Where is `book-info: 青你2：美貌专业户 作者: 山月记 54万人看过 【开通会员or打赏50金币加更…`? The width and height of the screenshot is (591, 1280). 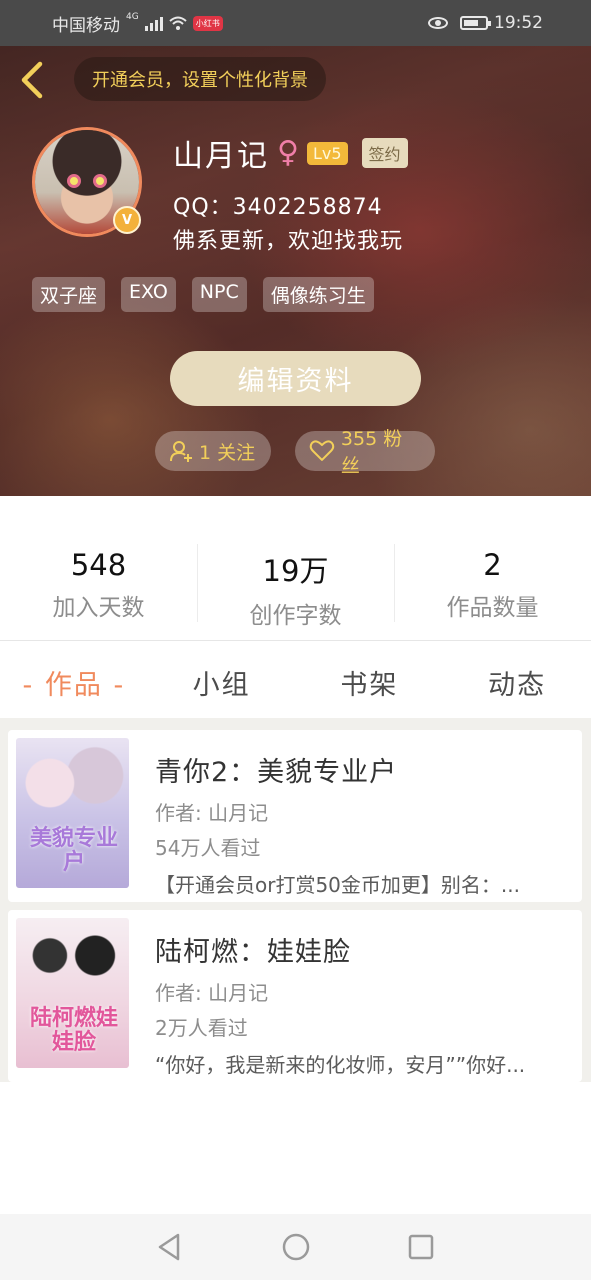 book-info: 青你2：美貌专业户 作者: 山月记 54万人看过 【开通会员or打赏50金币加更… is located at coordinates (360, 824).